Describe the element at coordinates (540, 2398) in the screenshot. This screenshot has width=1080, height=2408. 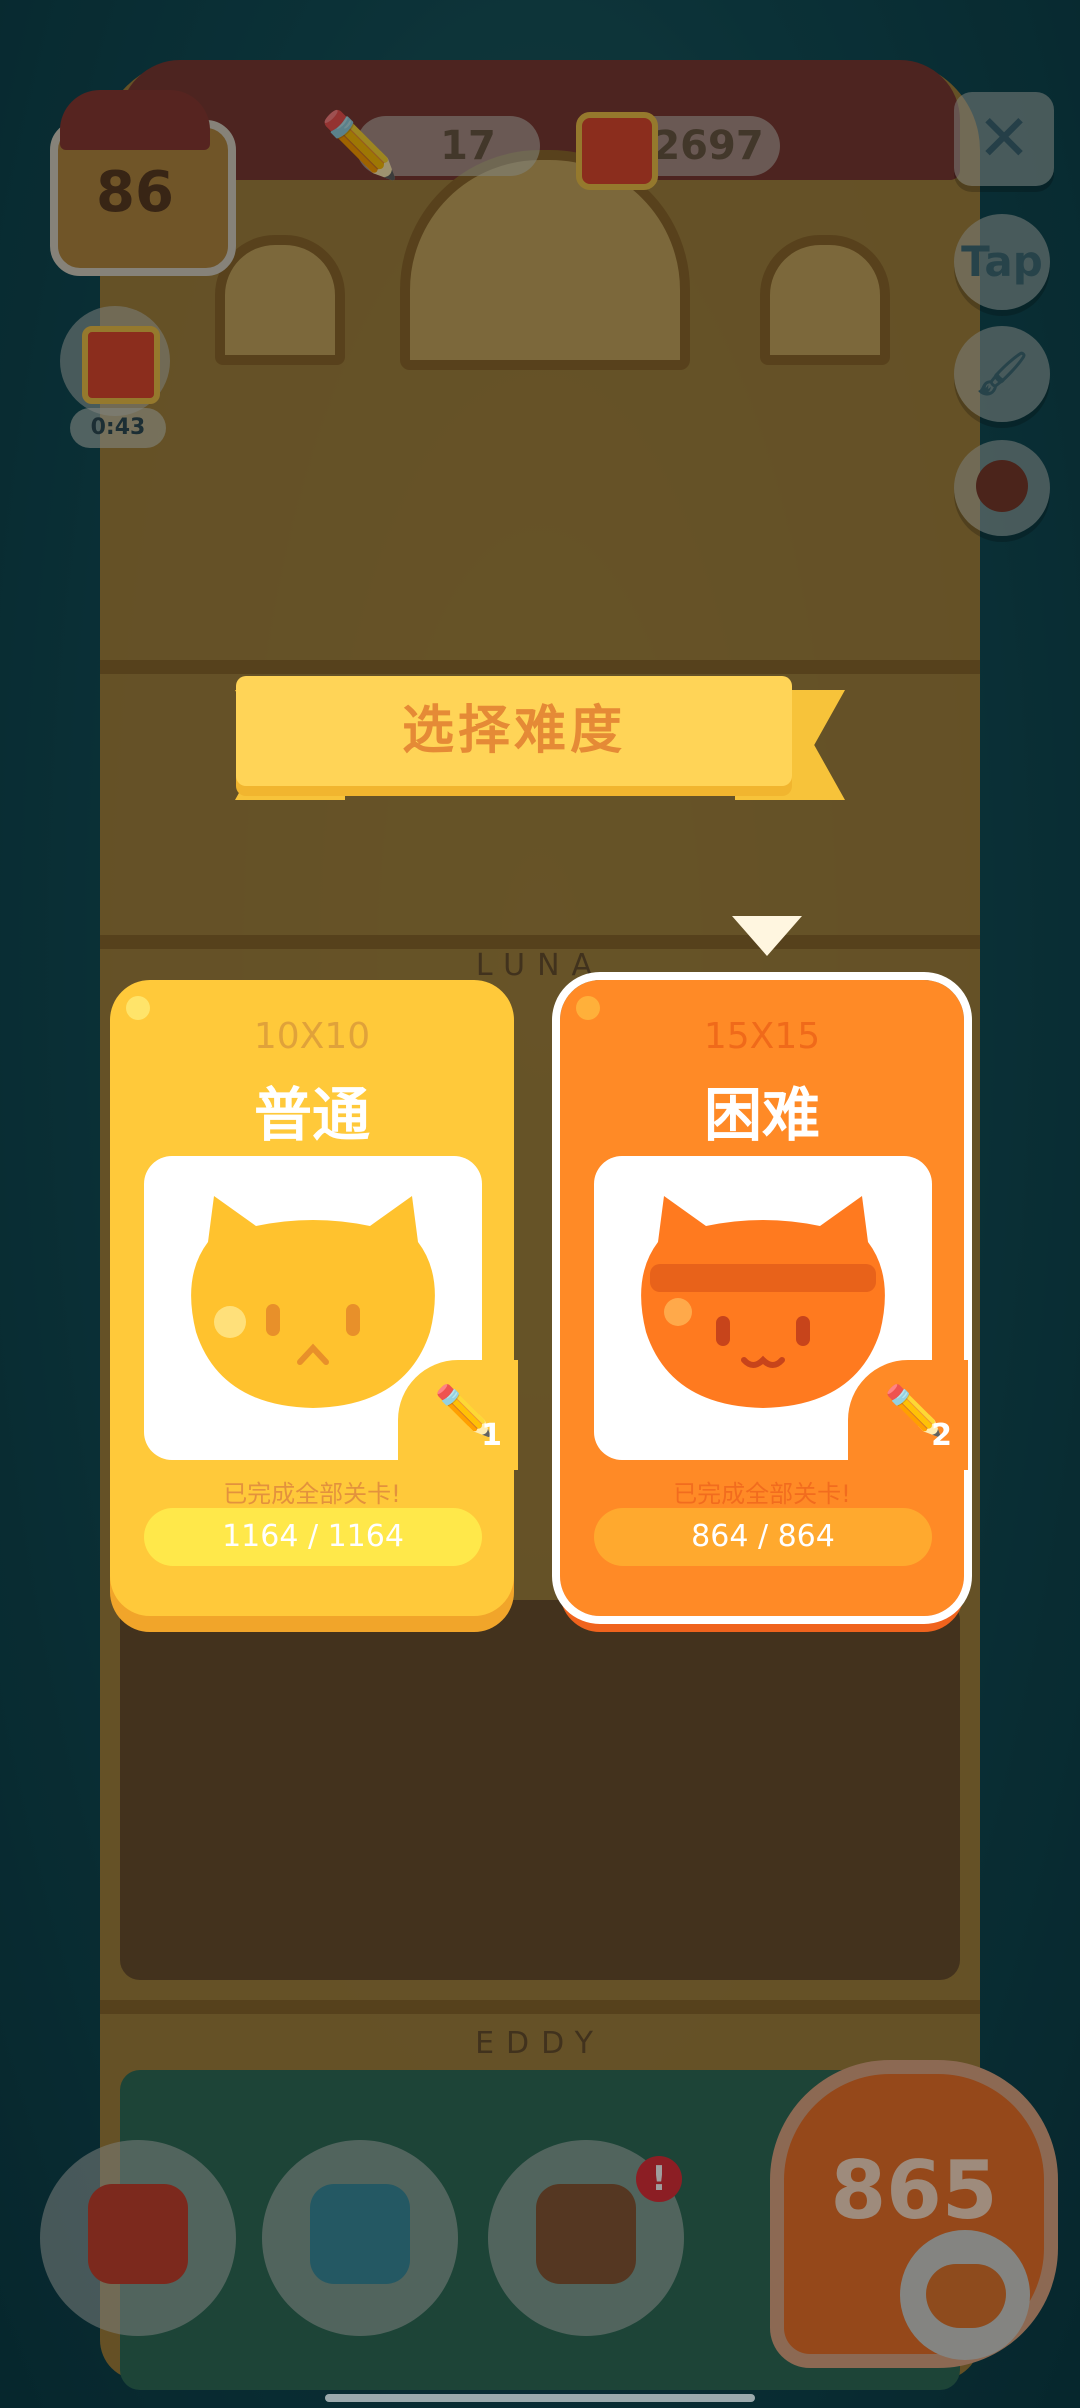
I see `home-indicator` at that location.